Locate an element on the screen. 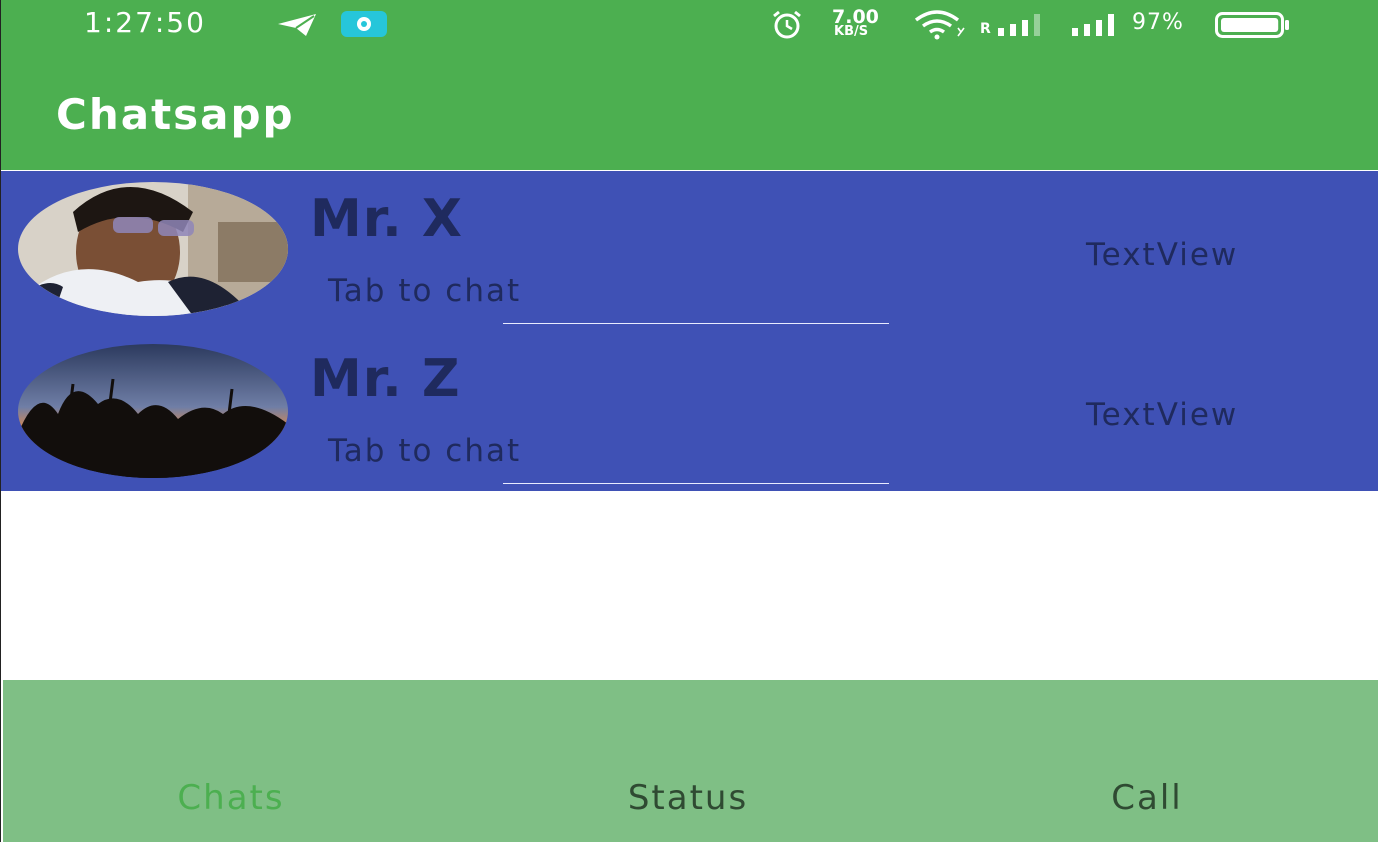 The height and width of the screenshot is (842, 1378). app-title: Chatsapp is located at coordinates (175, 114).